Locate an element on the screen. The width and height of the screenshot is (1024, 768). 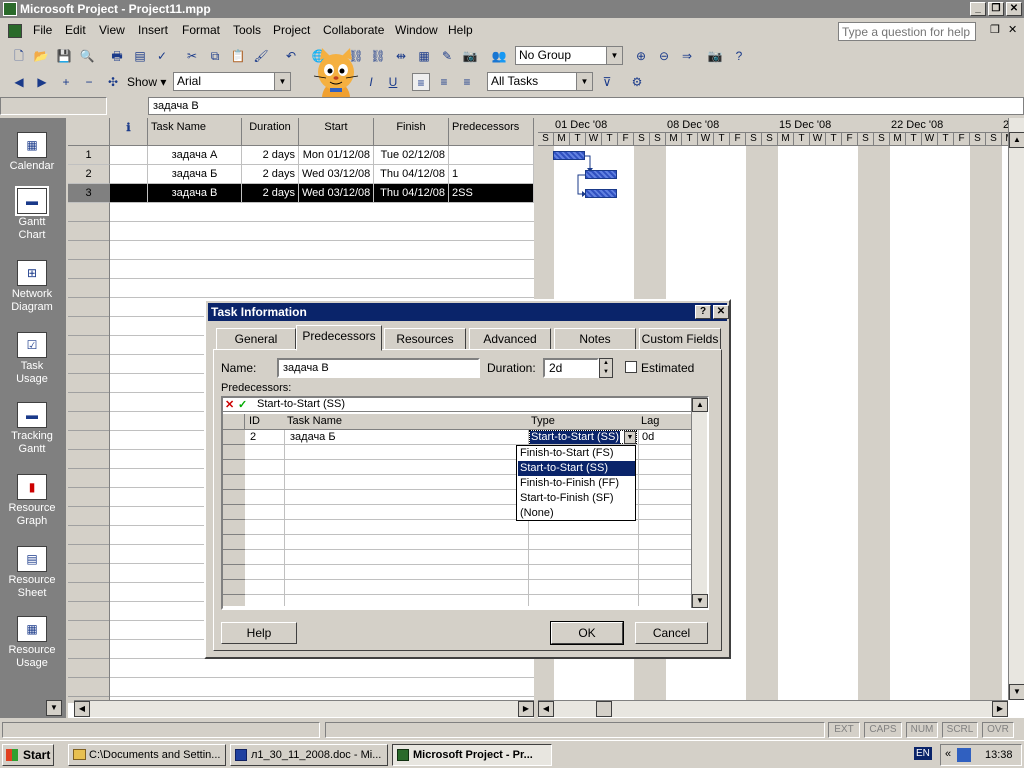
tray-arrows-icon: « is located at coordinates (948, 754).